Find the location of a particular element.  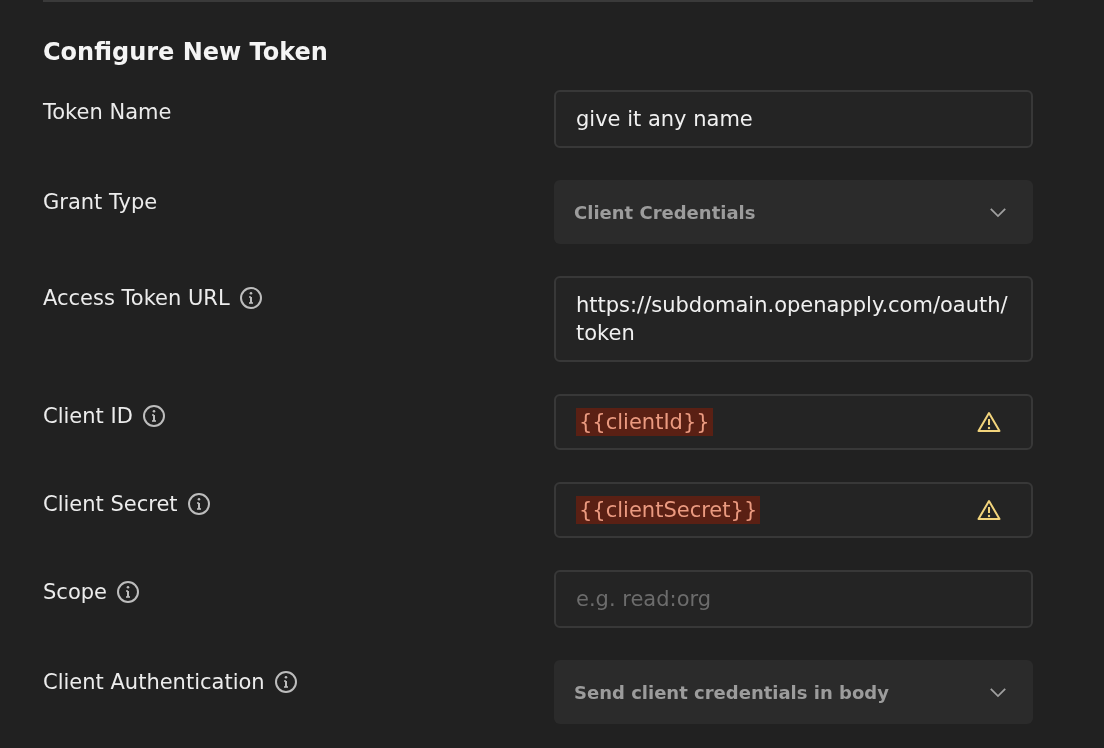

field-label: Client ID is located at coordinates (88, 416).